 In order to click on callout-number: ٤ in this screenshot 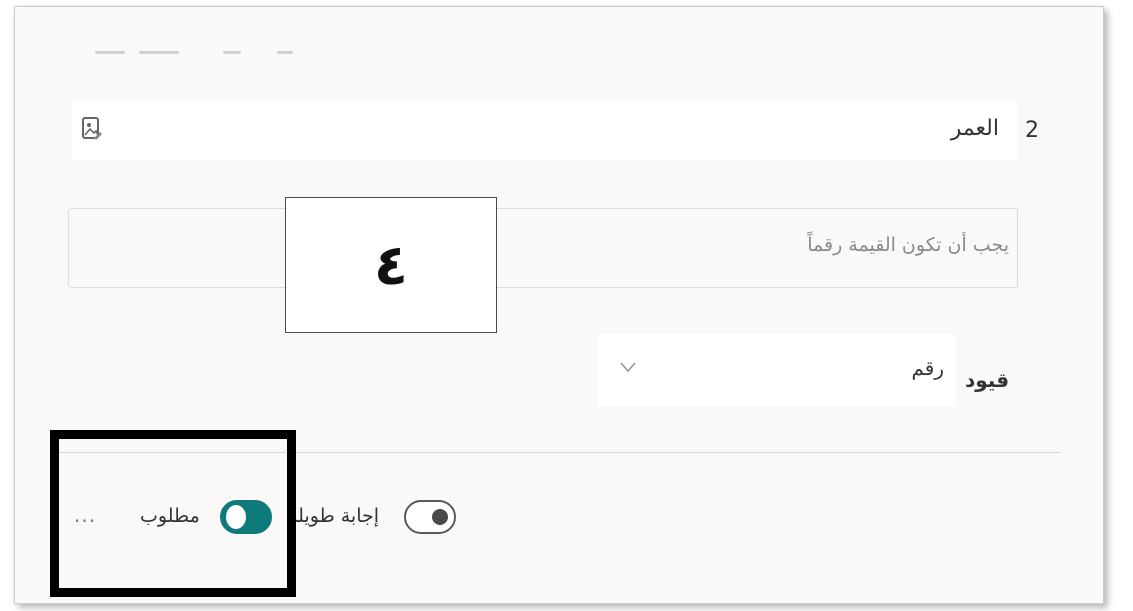, I will do `click(391, 265)`.